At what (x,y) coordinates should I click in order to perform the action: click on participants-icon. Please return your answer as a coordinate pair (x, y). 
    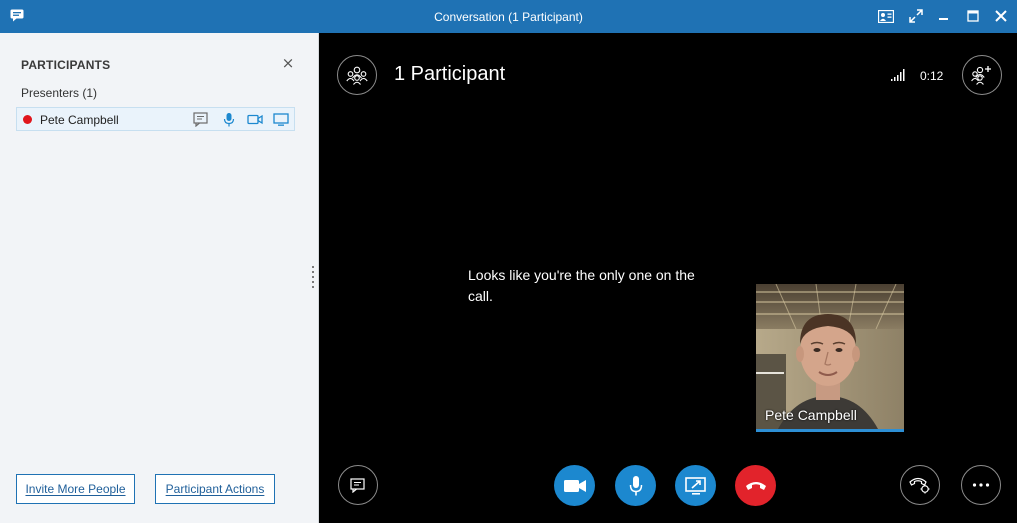
    Looking at the image, I should click on (357, 75).